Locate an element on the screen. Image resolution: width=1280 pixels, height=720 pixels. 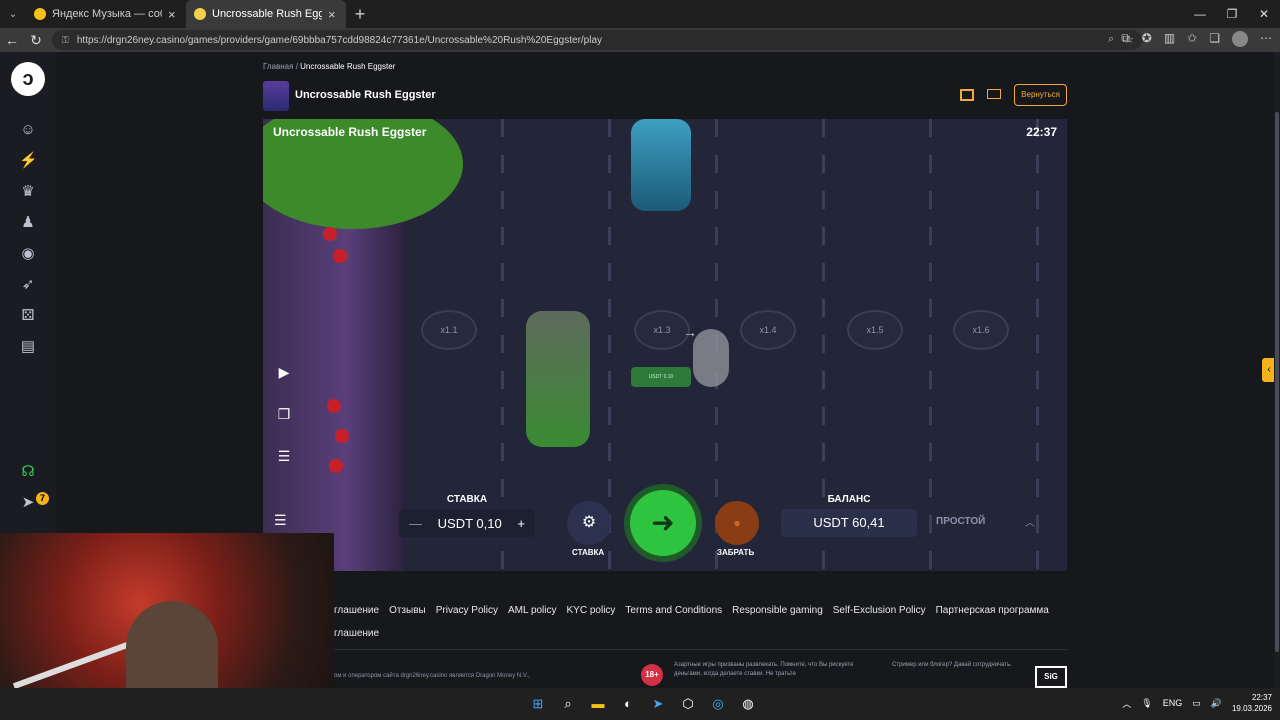
play-icon: ▶ is located at coordinates (284, 372).